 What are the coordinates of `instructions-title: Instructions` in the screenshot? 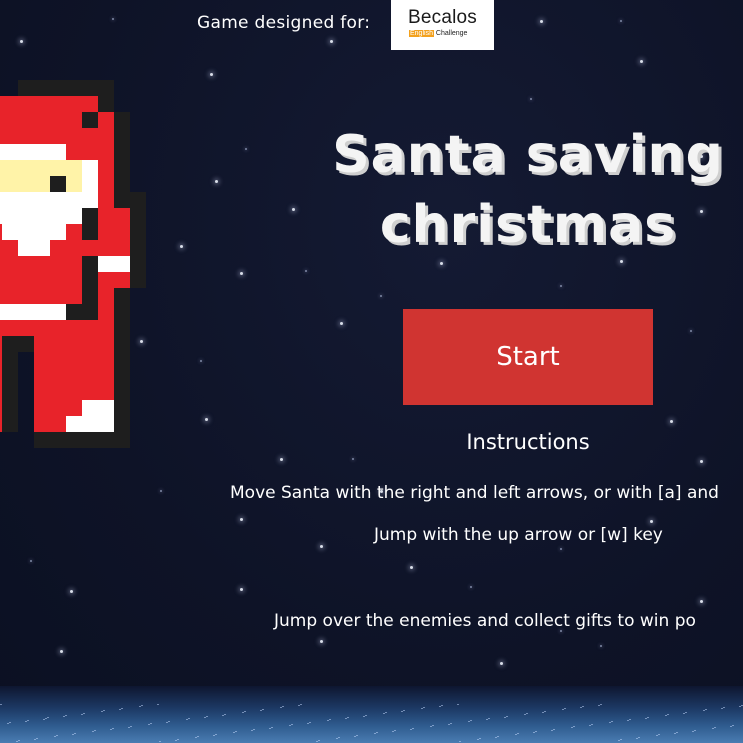 It's located at (528, 442).